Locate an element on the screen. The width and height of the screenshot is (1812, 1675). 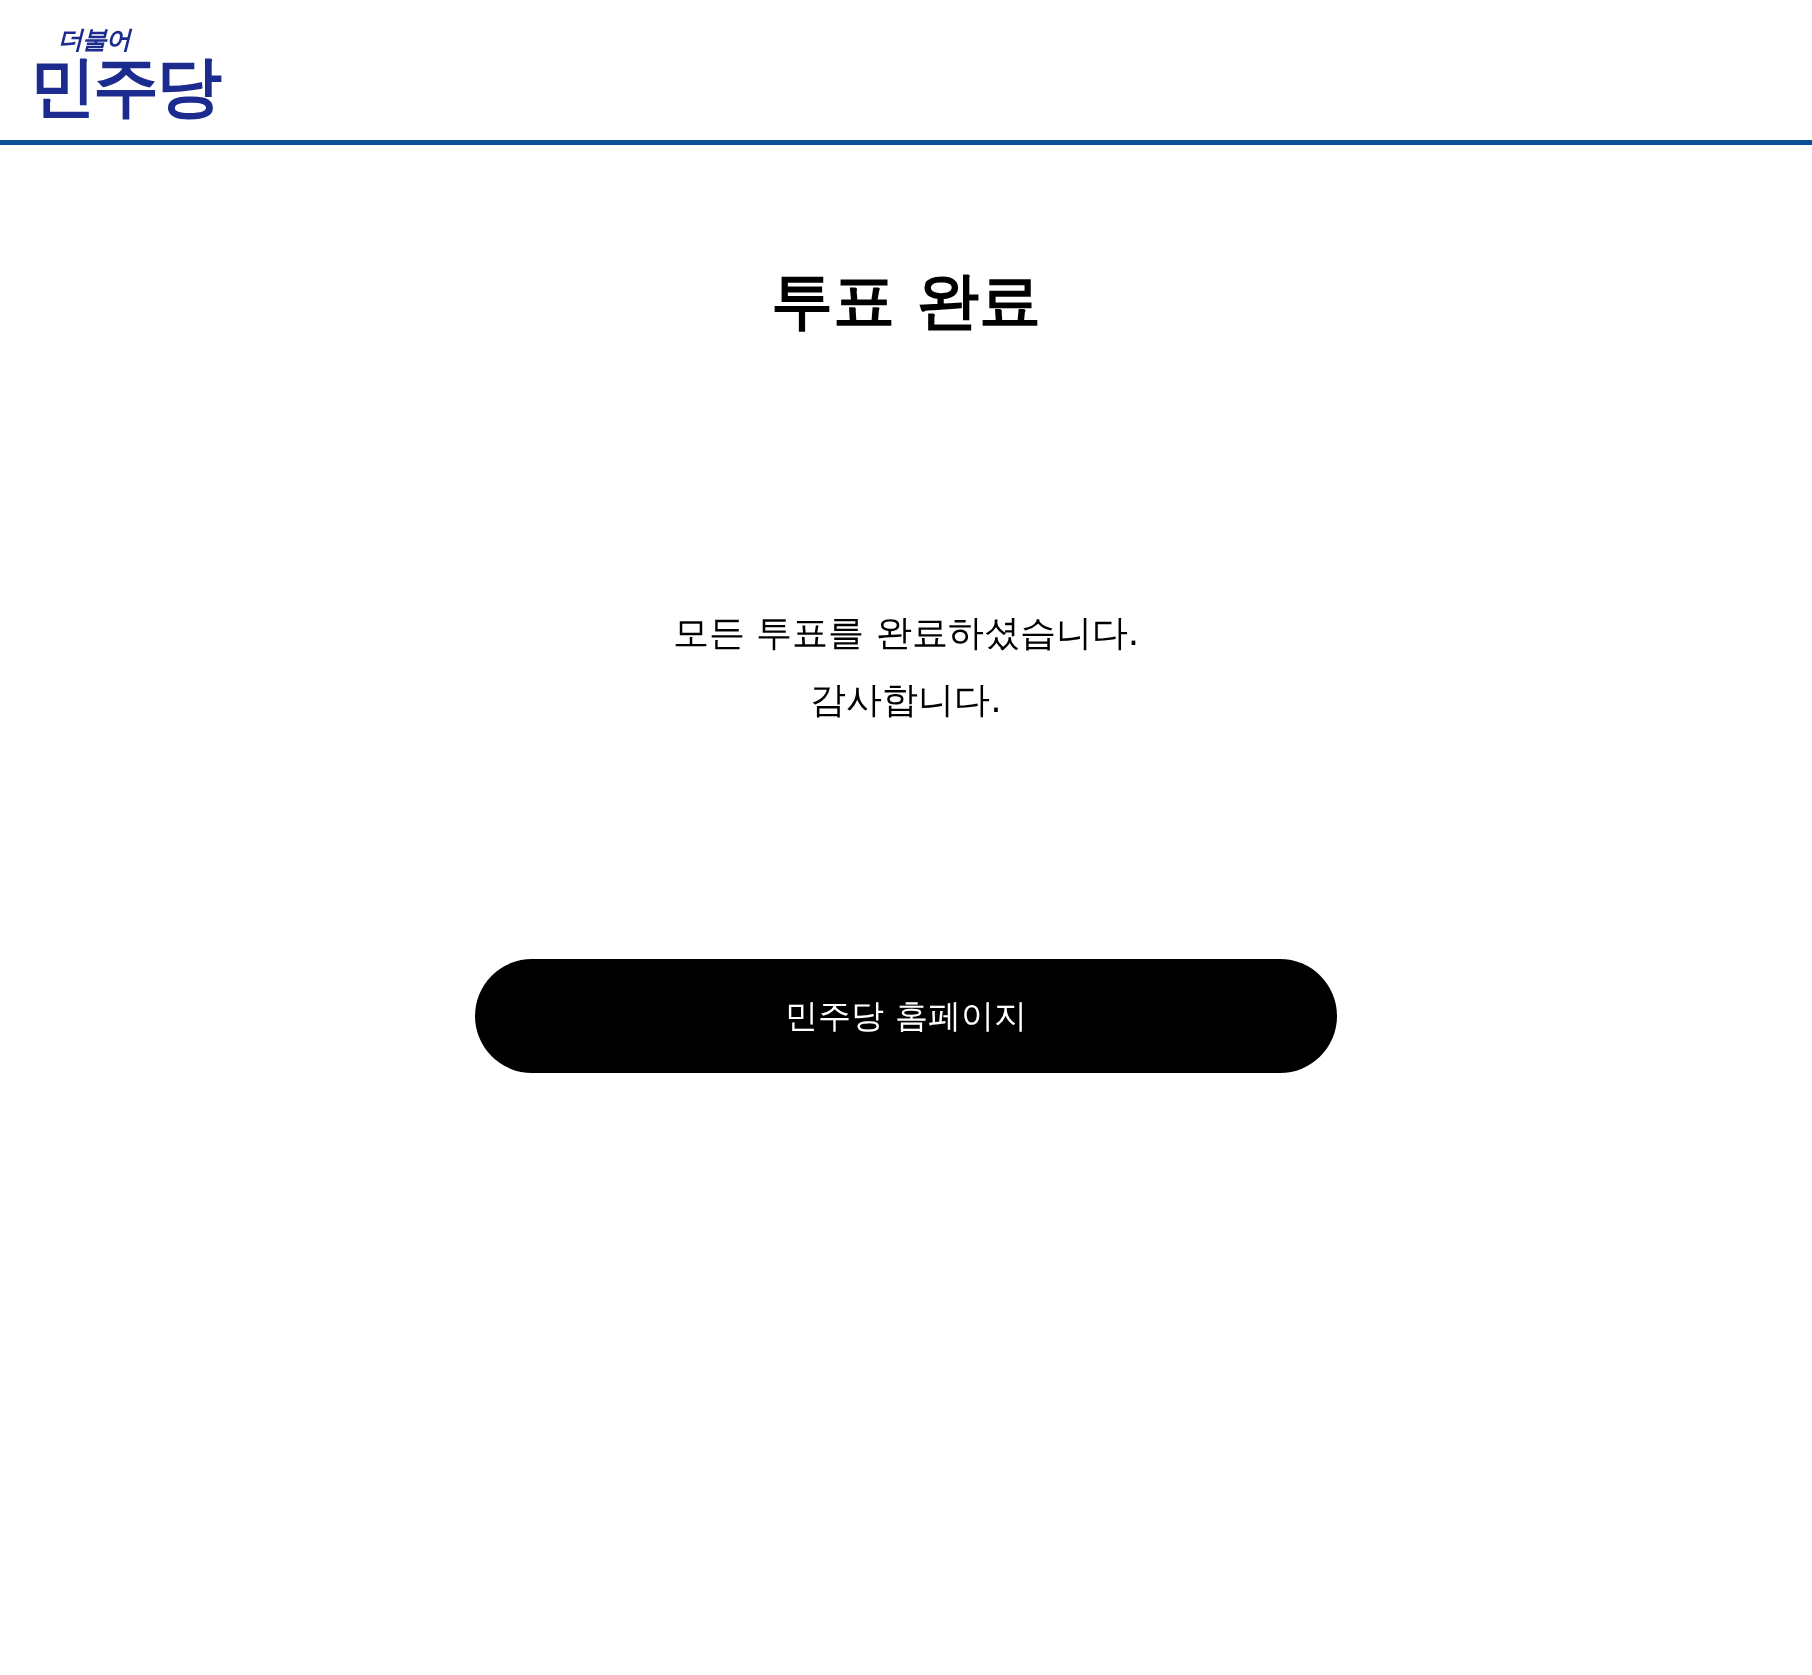
message-text: 모든 투표를 완료하셨습니다. is located at coordinates (906, 633).